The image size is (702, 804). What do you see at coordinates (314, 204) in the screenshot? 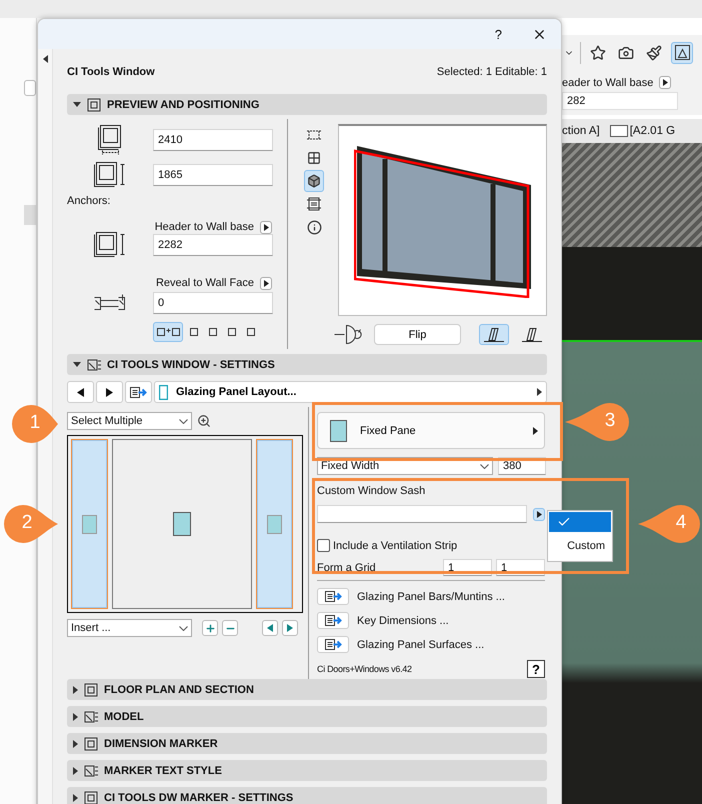
I see `section-view-icon` at bounding box center [314, 204].